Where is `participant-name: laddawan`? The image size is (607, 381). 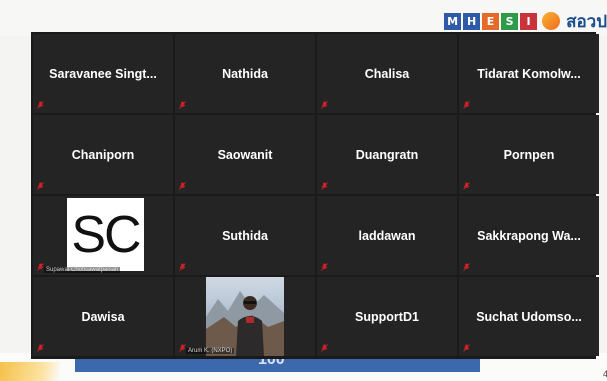
participant-name: laddawan is located at coordinates (387, 235).